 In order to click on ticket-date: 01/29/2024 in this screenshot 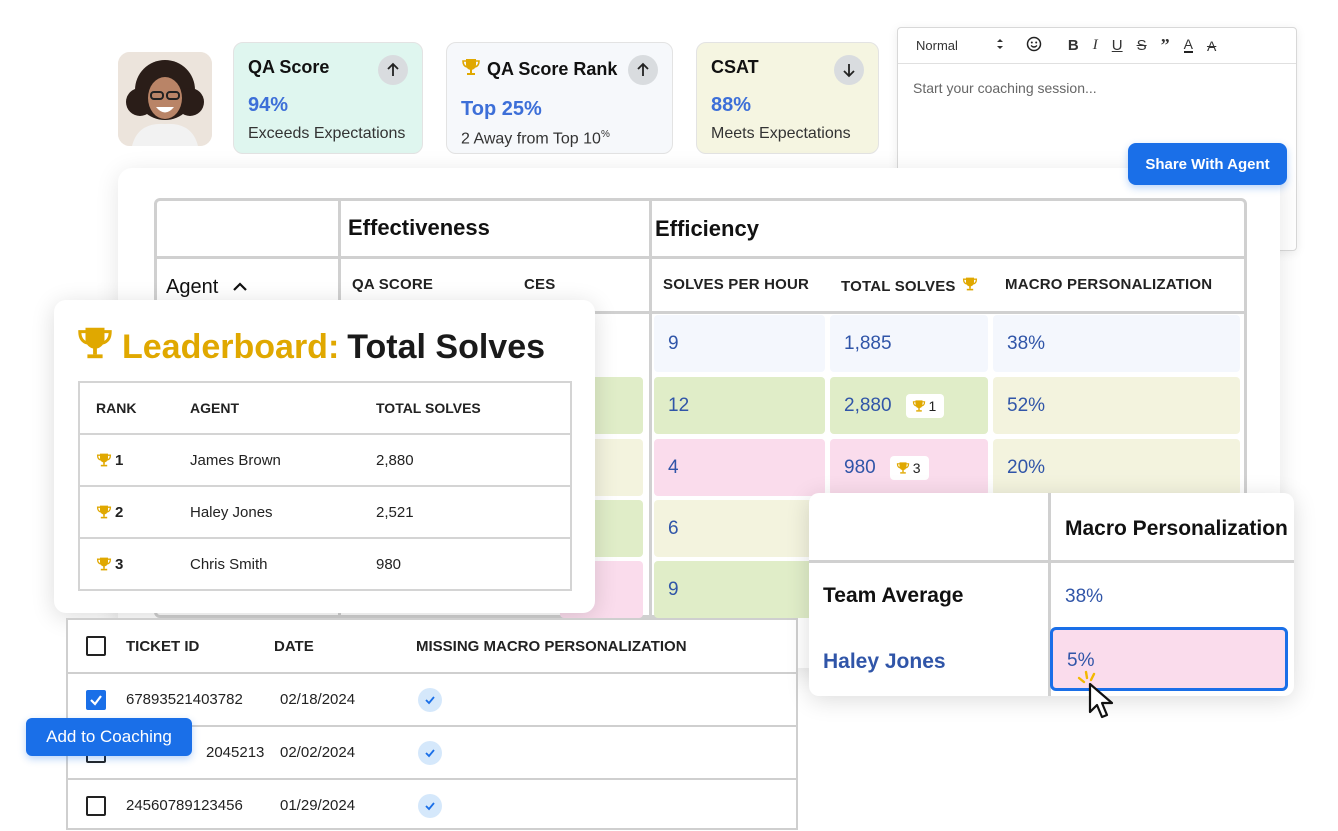, I will do `click(318, 805)`.